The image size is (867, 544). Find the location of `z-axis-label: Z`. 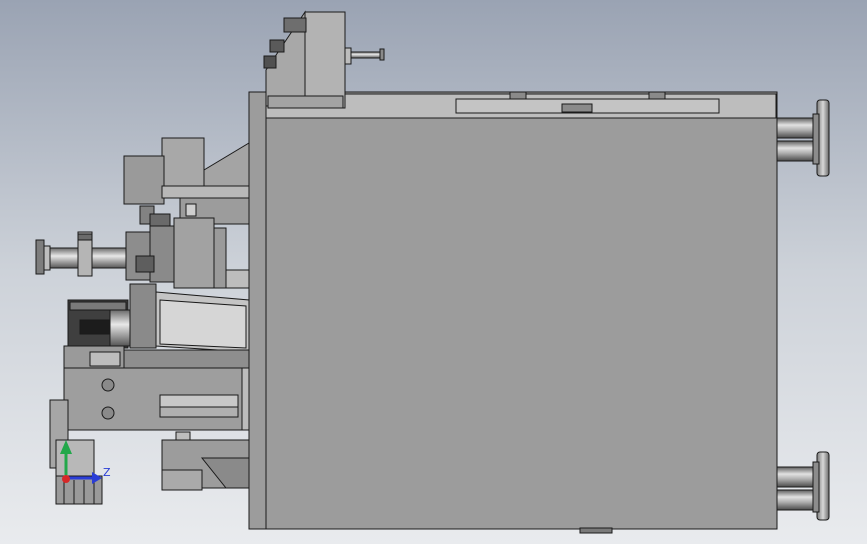

z-axis-label: Z is located at coordinates (107, 472).